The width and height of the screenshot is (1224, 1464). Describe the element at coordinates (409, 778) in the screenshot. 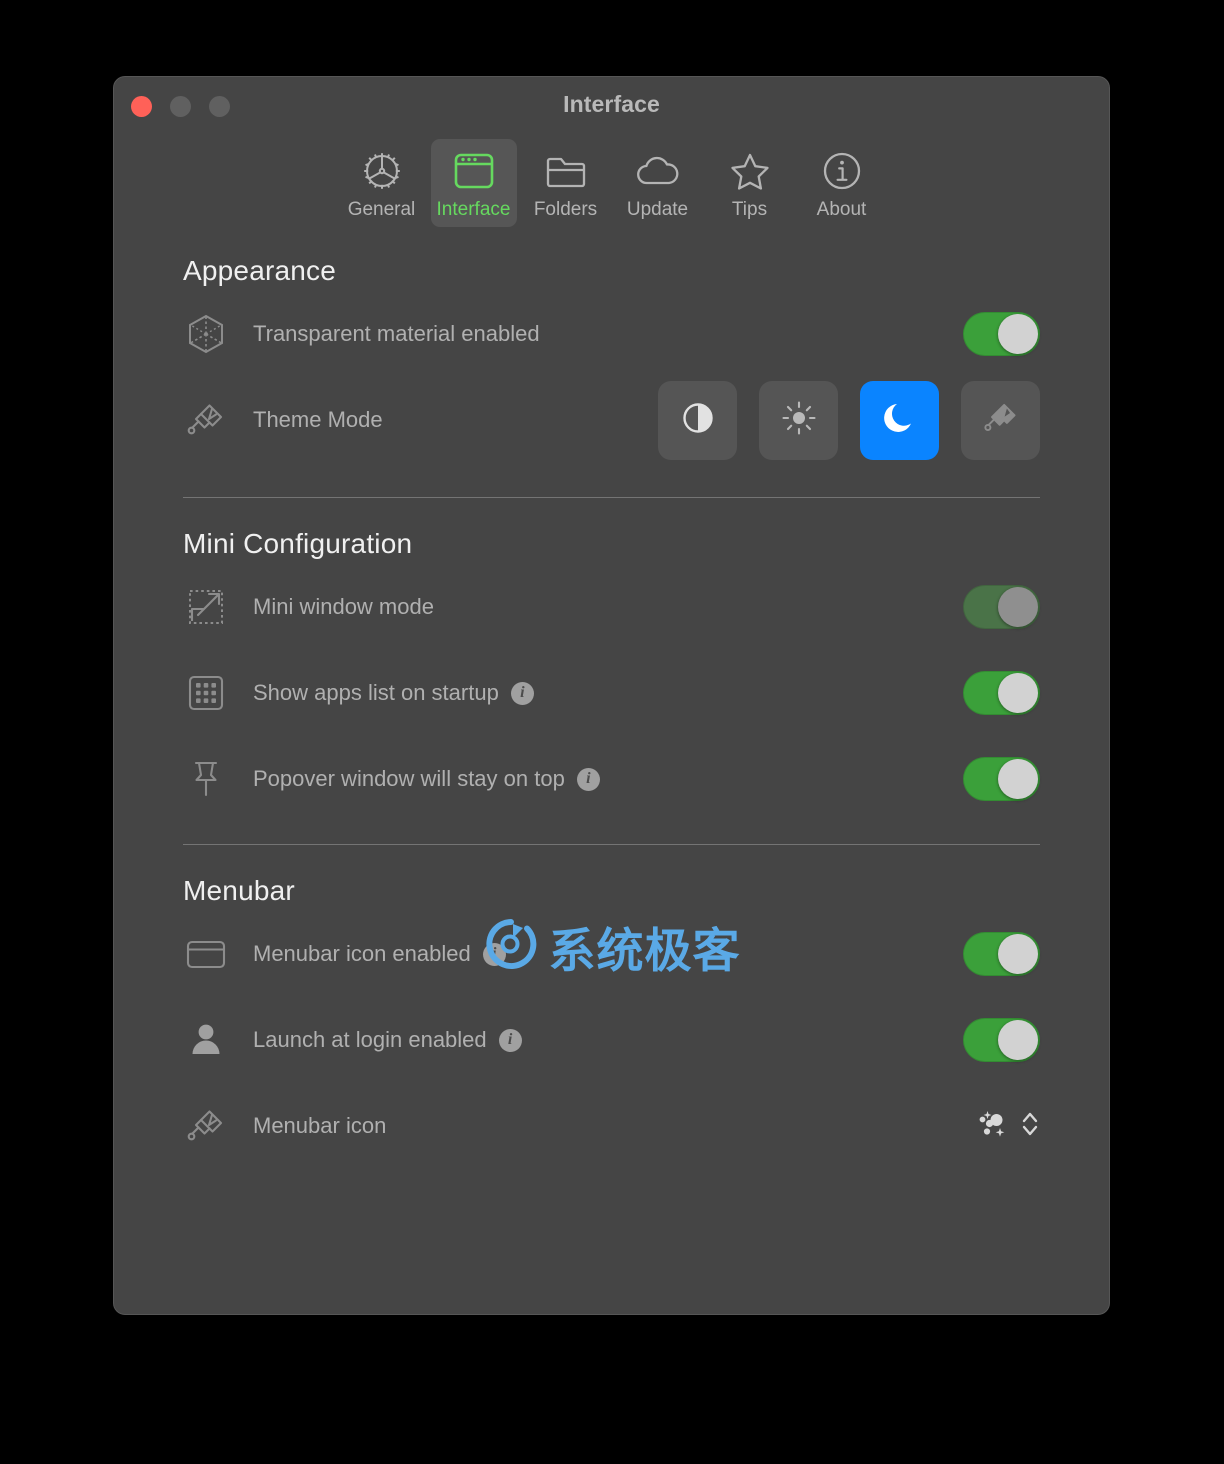

I see `label-text: Popover window will stay on top` at that location.